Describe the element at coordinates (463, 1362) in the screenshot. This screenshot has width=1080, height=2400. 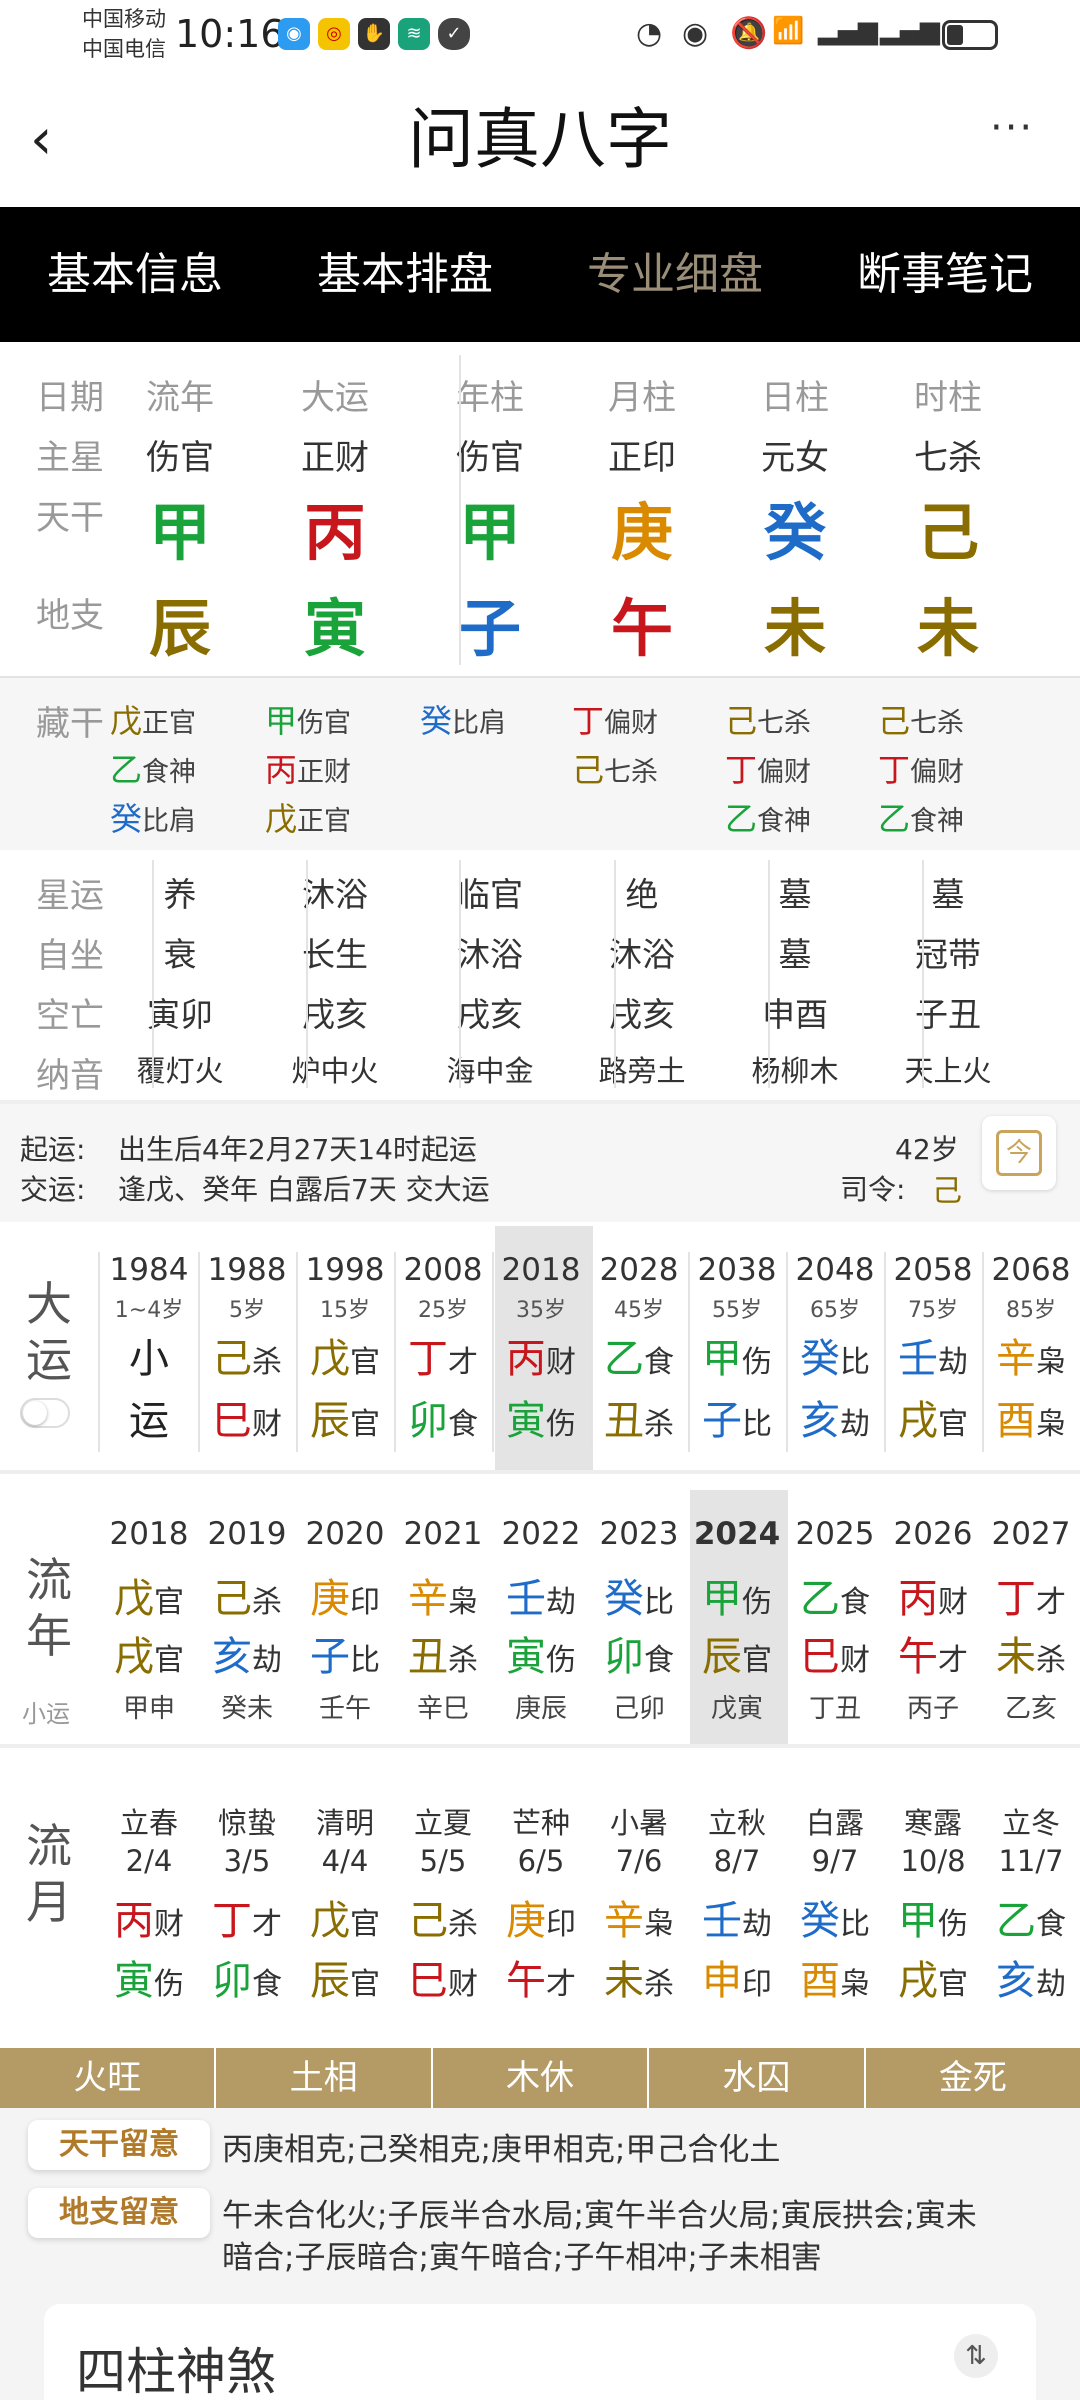
I see `dayun-shishen: 才` at that location.